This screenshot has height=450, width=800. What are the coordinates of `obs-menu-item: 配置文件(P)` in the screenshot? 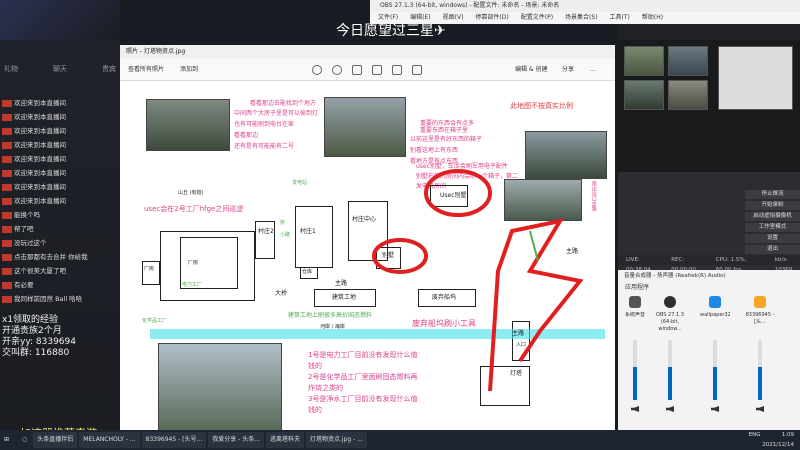 It's located at (537, 18).